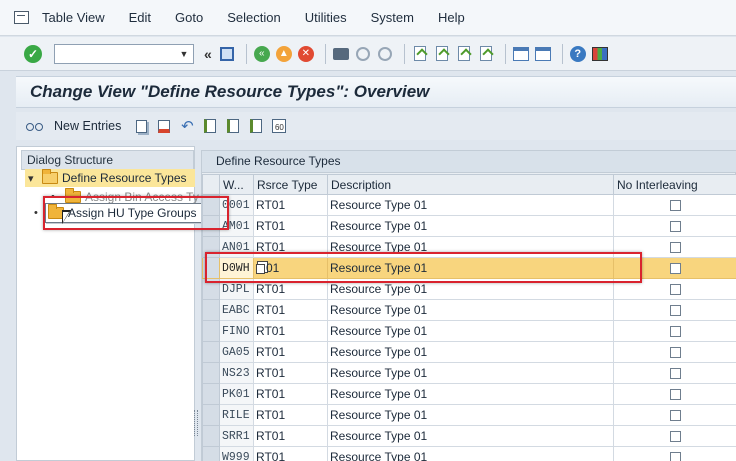  I want to click on table-row-highlighted: D0WH 01 Resource Type 01, so click(469, 268).